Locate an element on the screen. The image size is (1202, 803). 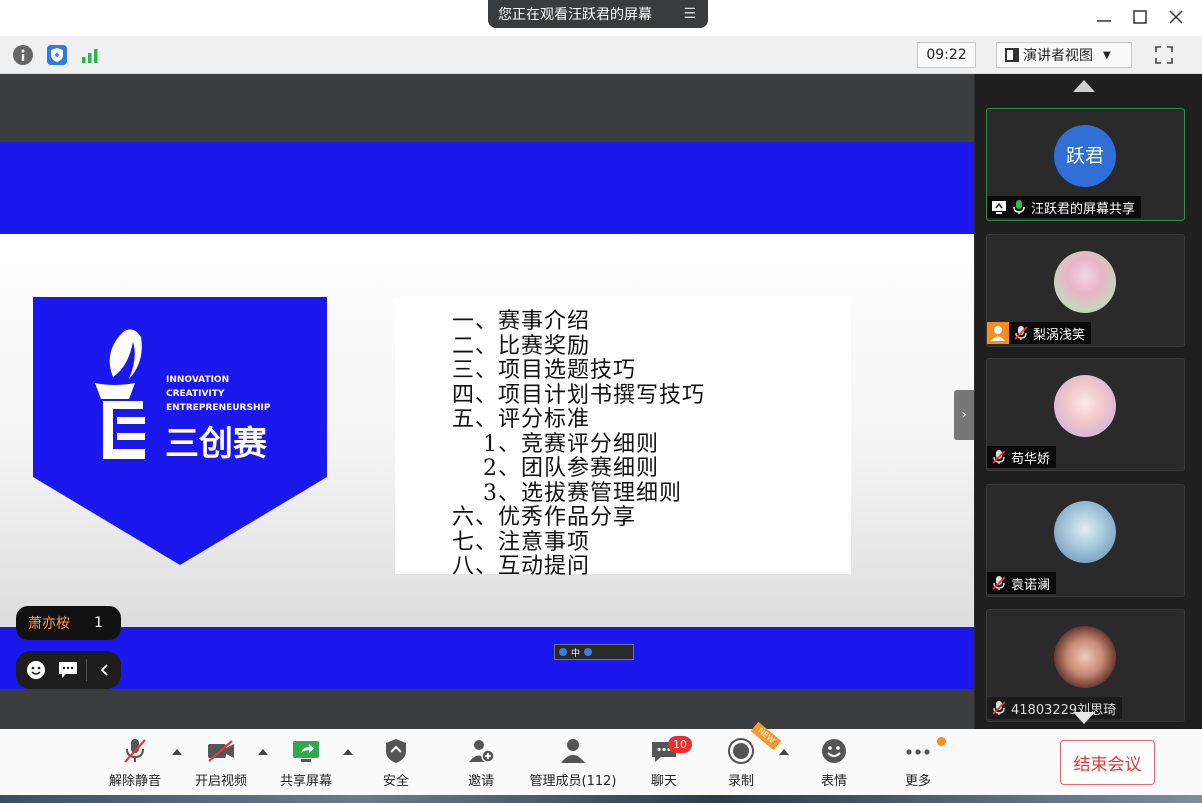
logo-line-1: INNOVATION is located at coordinates (197, 380).